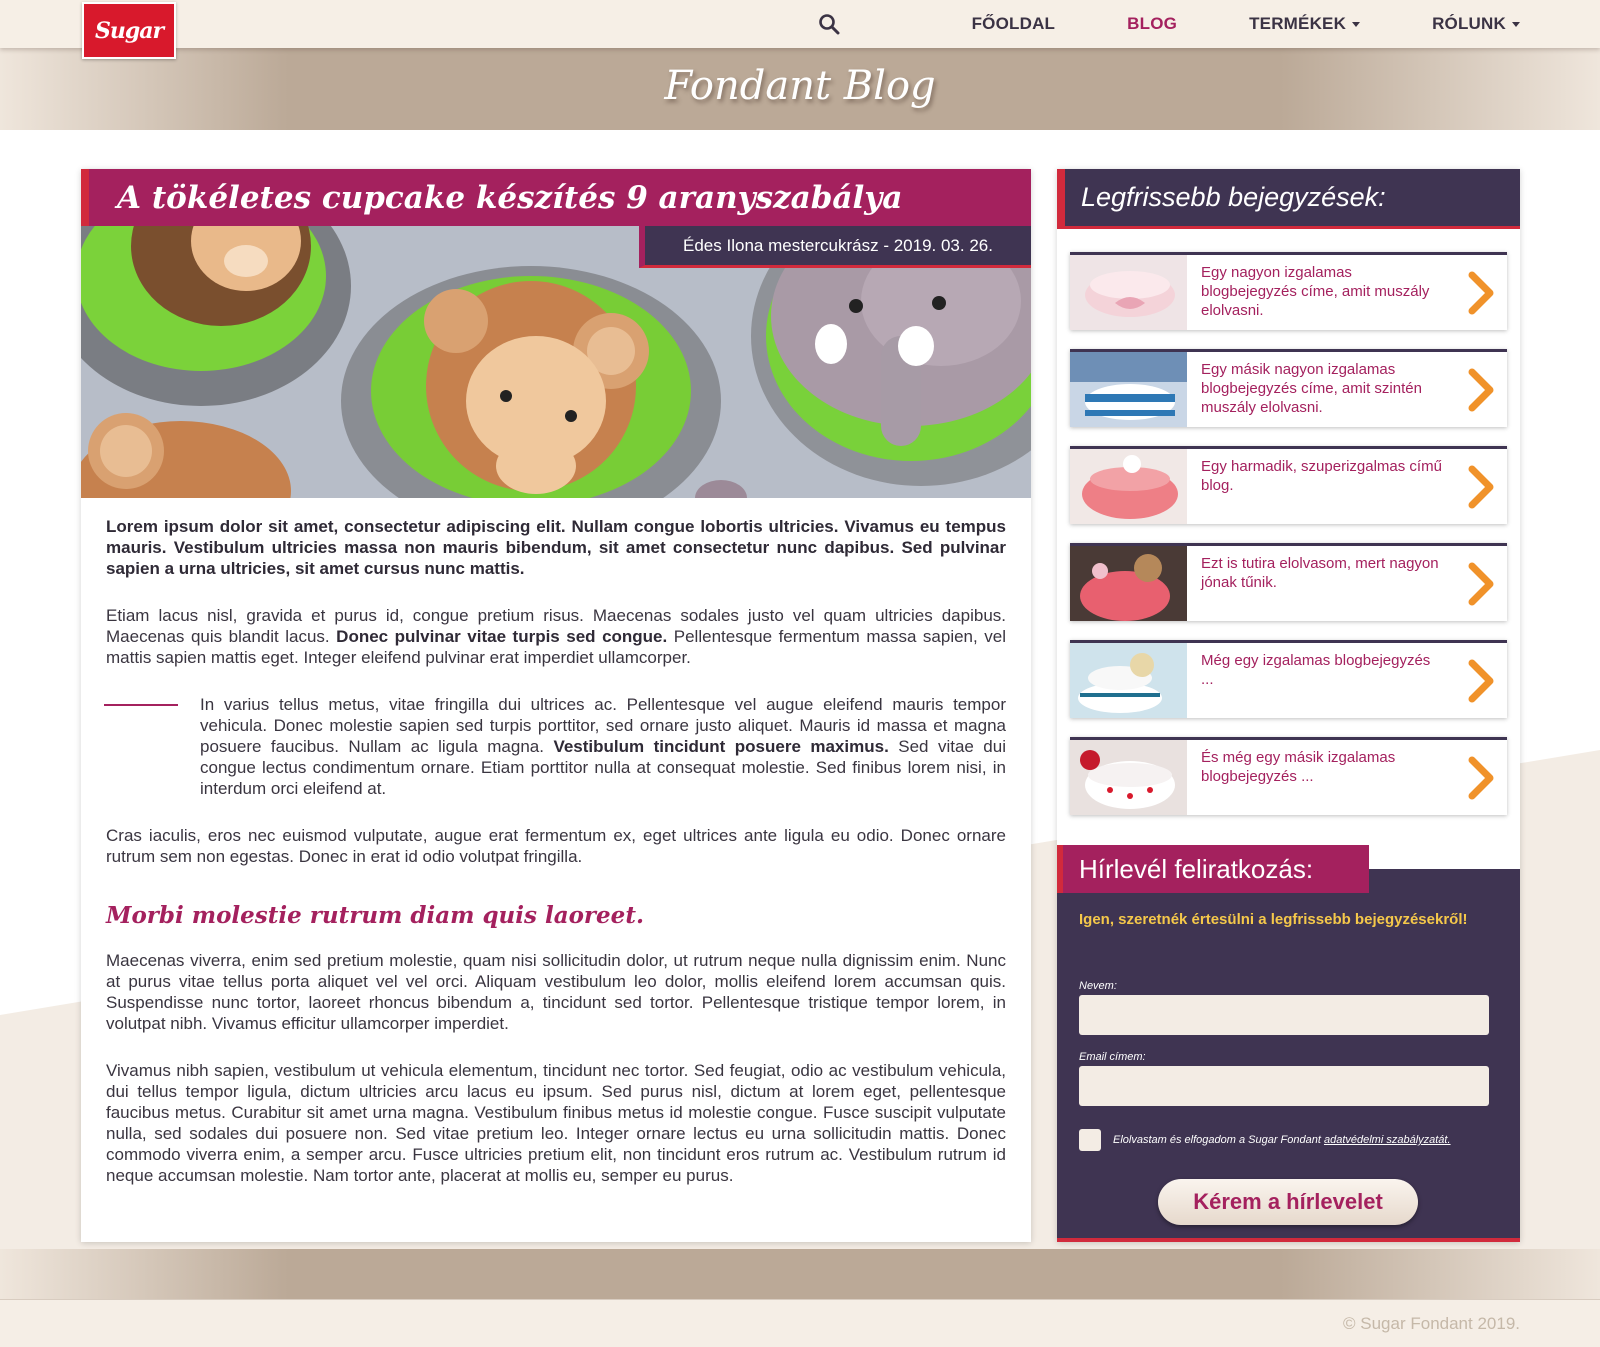 The height and width of the screenshot is (1347, 1600). I want to click on latest-posts-title: Legfrissebb bejegyzések:, so click(1233, 197).